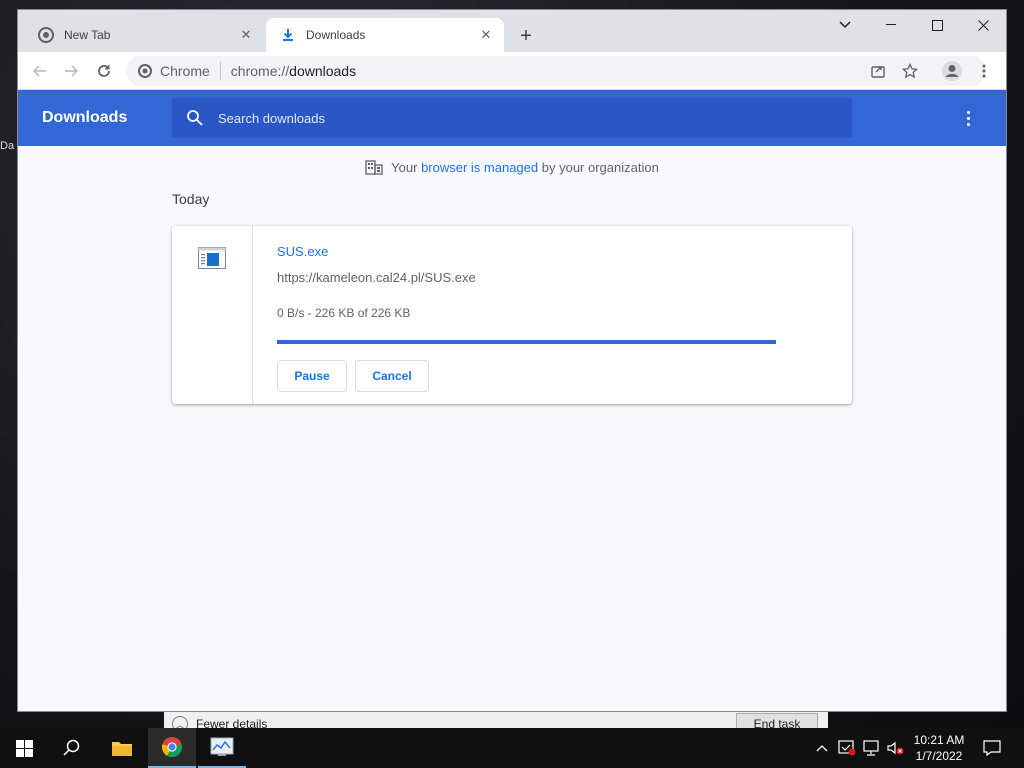 The image size is (1024, 768). I want to click on cancel-button: Cancel, so click(392, 376).